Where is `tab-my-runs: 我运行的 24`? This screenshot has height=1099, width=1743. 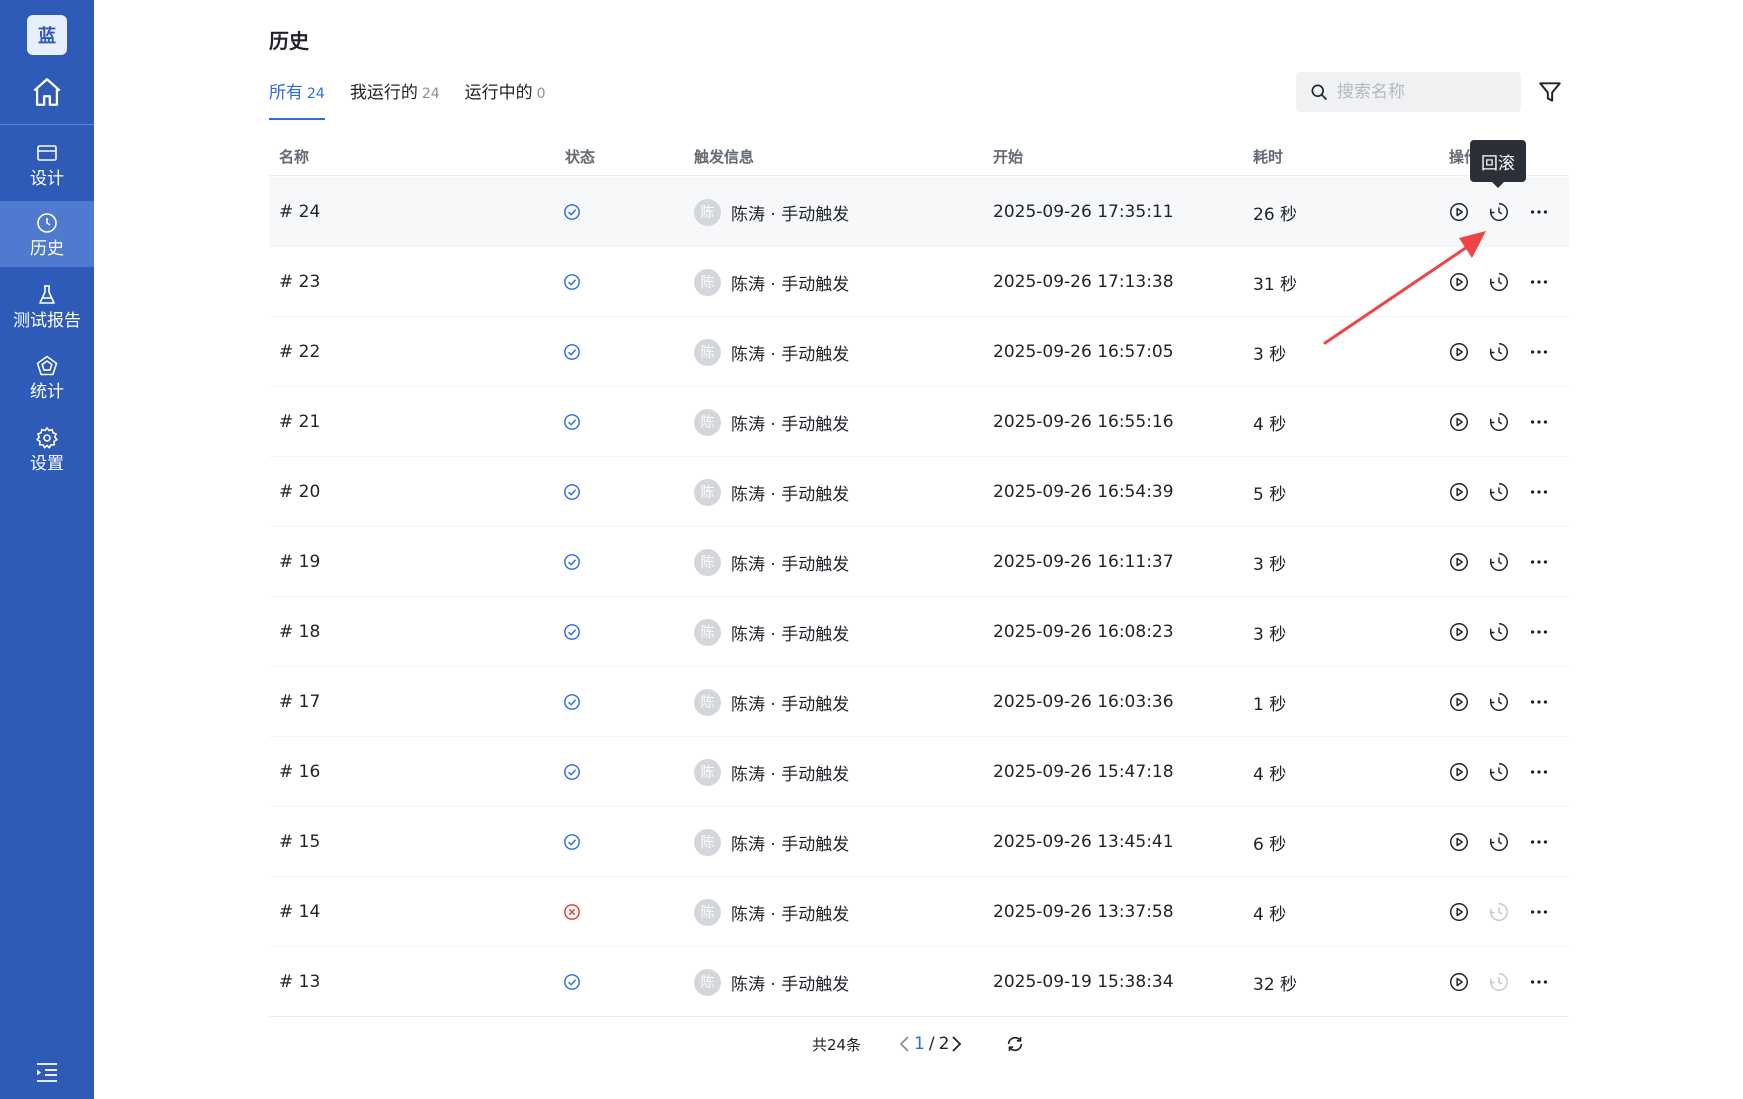 tab-my-runs: 我运行的 24 is located at coordinates (395, 99).